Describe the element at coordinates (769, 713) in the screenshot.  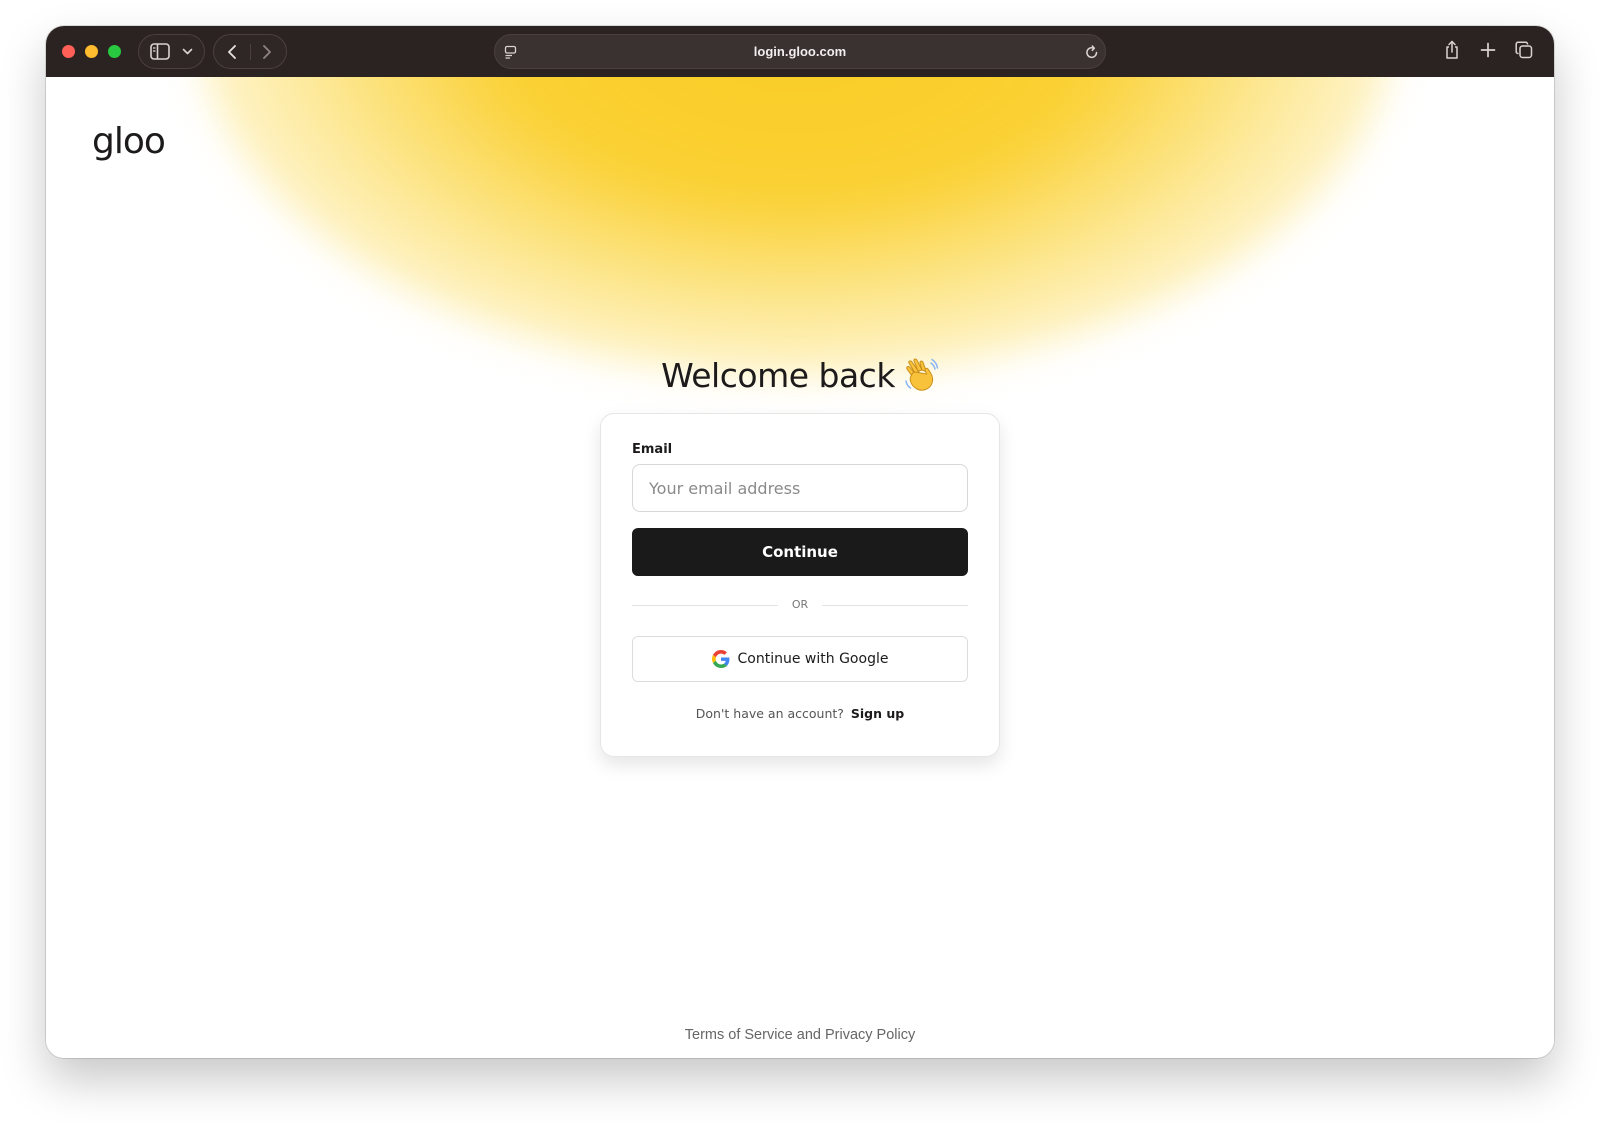
I see `signup-prompt: Don't have an account?` at that location.